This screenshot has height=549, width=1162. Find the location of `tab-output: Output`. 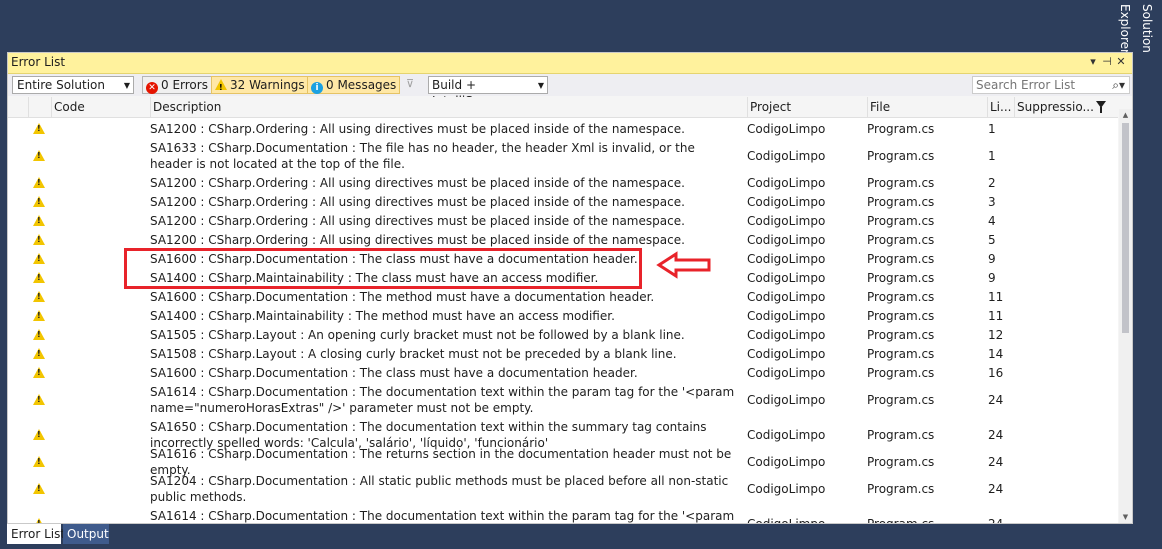

tab-output: Output is located at coordinates (86, 534).